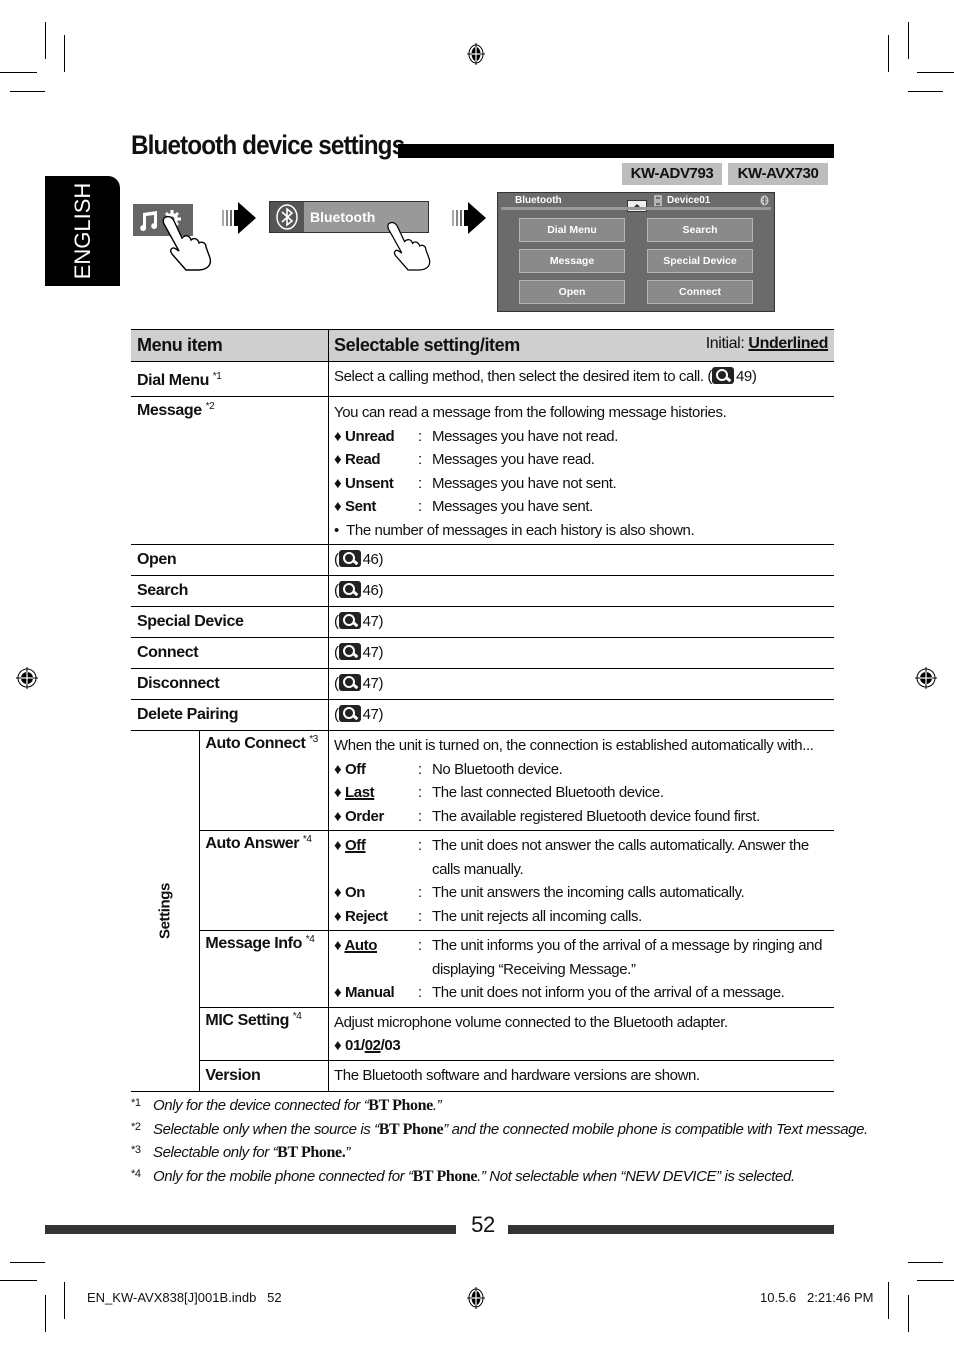  I want to click on footer-rule-left, so click(250, 1229).